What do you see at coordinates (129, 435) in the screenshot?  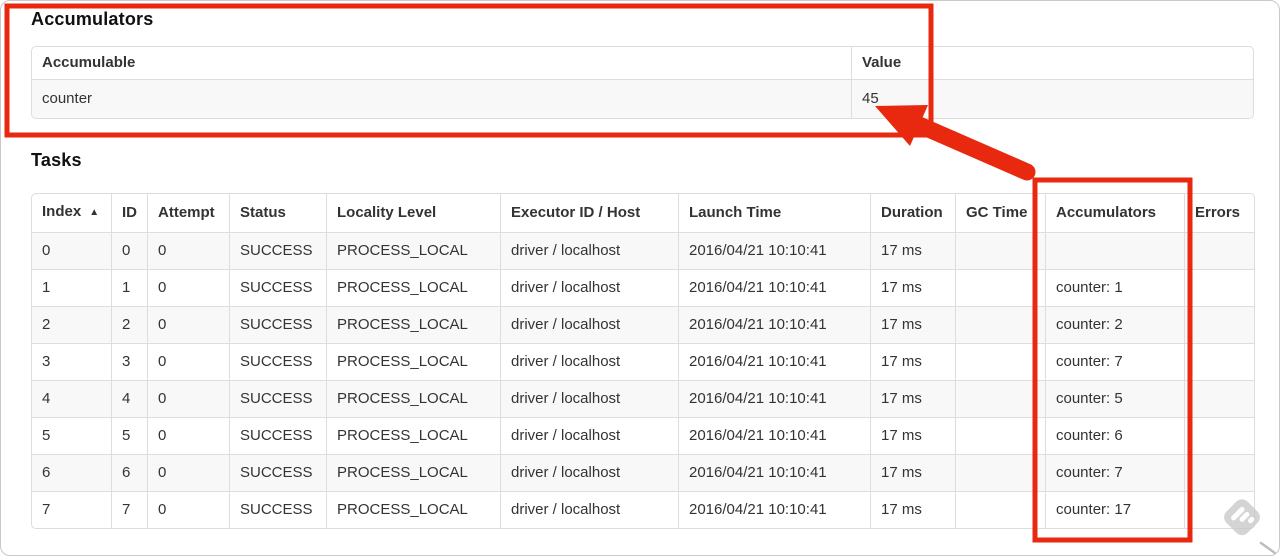 I see `id-cell: 5` at bounding box center [129, 435].